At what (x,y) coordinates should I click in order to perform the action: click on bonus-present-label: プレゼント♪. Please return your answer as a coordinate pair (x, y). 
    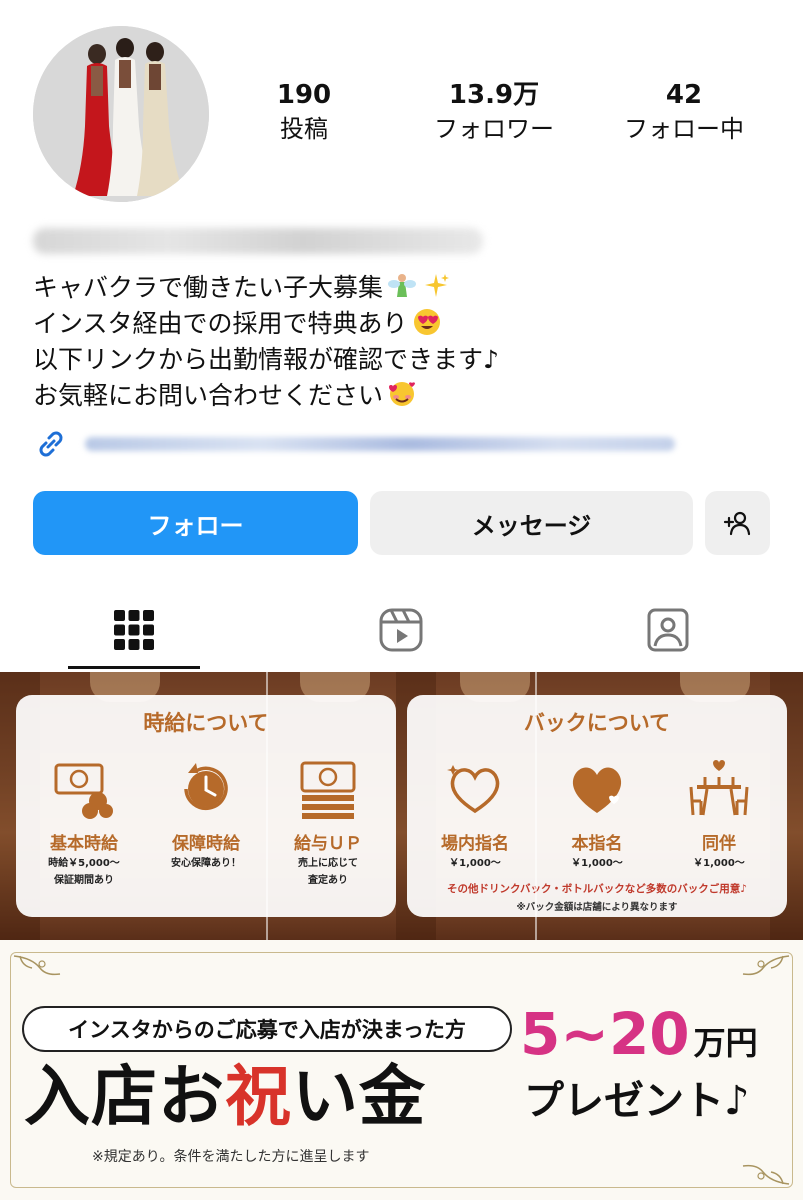
    Looking at the image, I should click on (637, 1101).